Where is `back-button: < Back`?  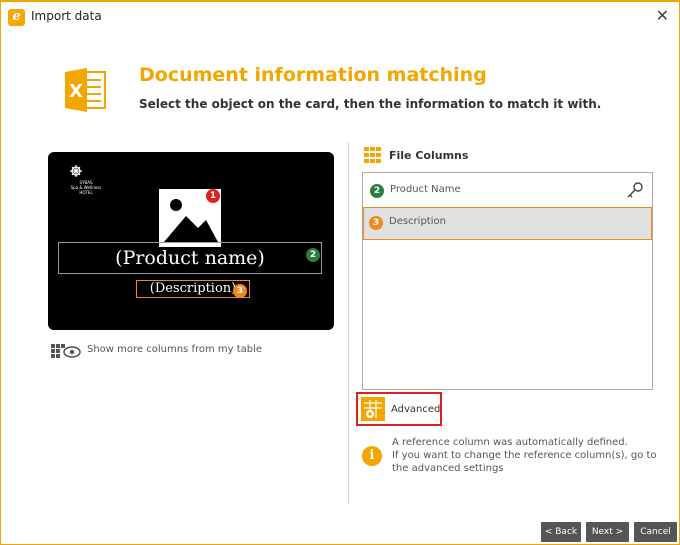
back-button: < Back is located at coordinates (561, 532).